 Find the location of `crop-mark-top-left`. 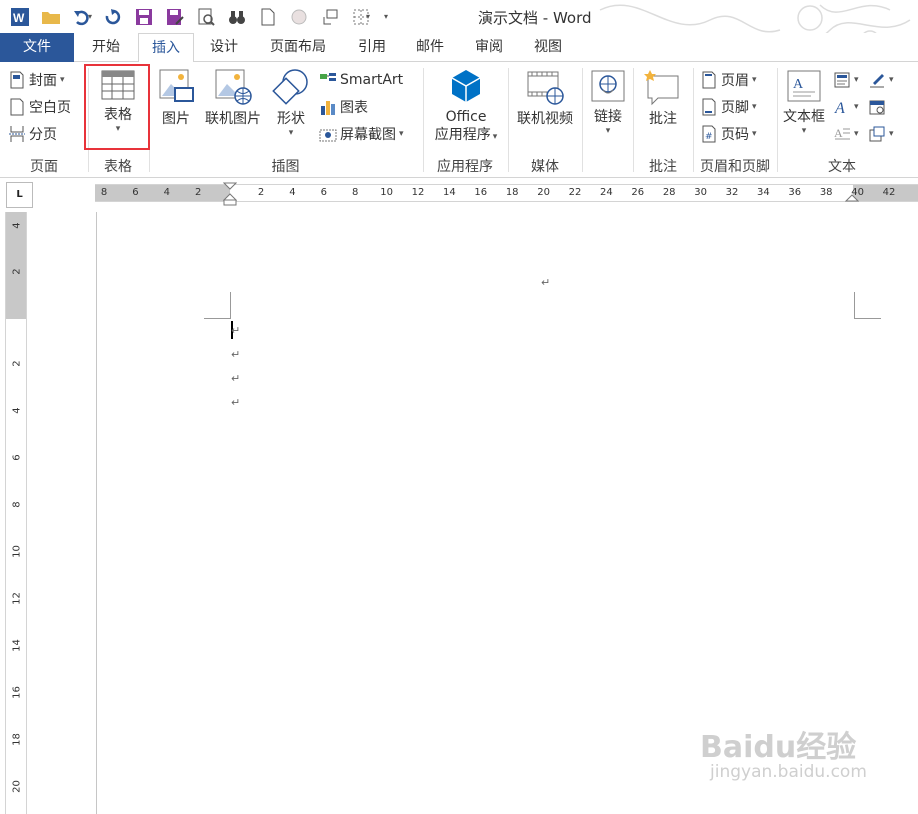

crop-mark-top-left is located at coordinates (217, 305).